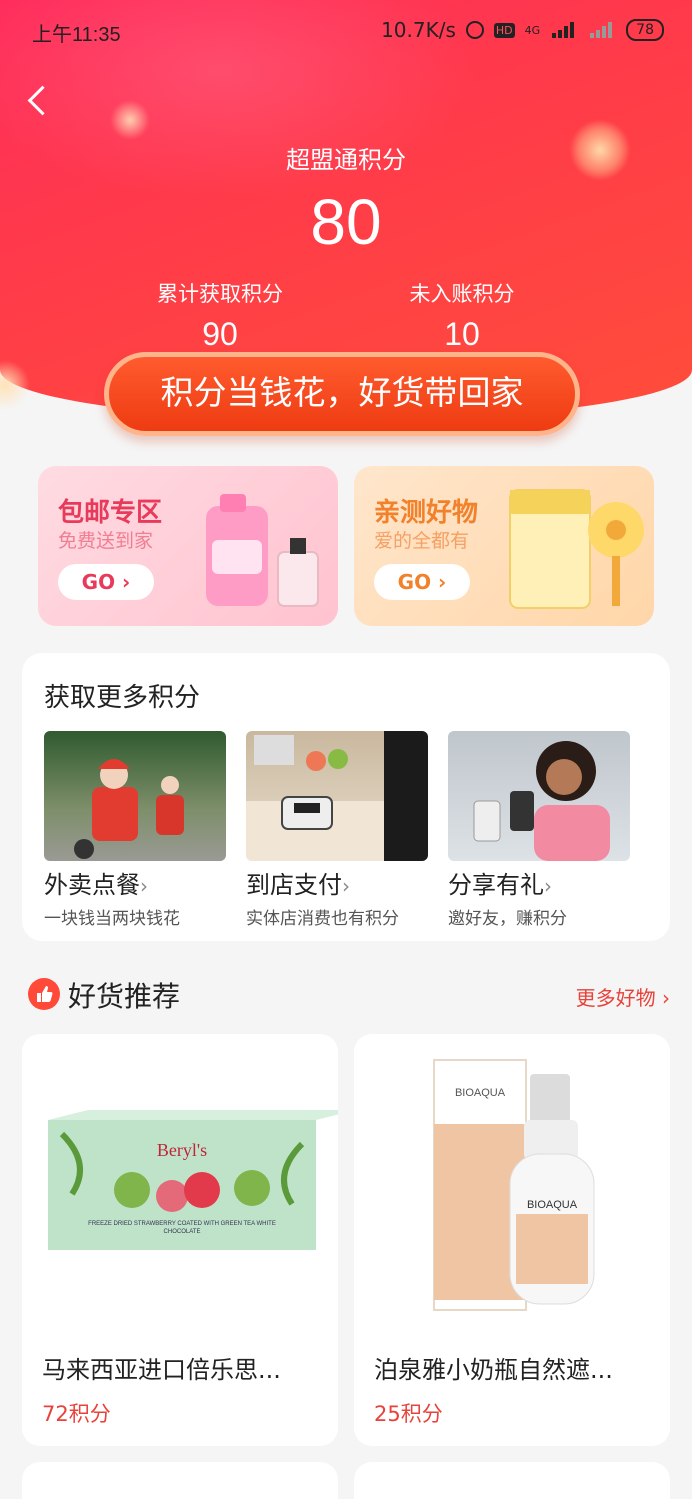 The width and height of the screenshot is (692, 1499). What do you see at coordinates (645, 30) in the screenshot?
I see `battery-indicator: 78` at bounding box center [645, 30].